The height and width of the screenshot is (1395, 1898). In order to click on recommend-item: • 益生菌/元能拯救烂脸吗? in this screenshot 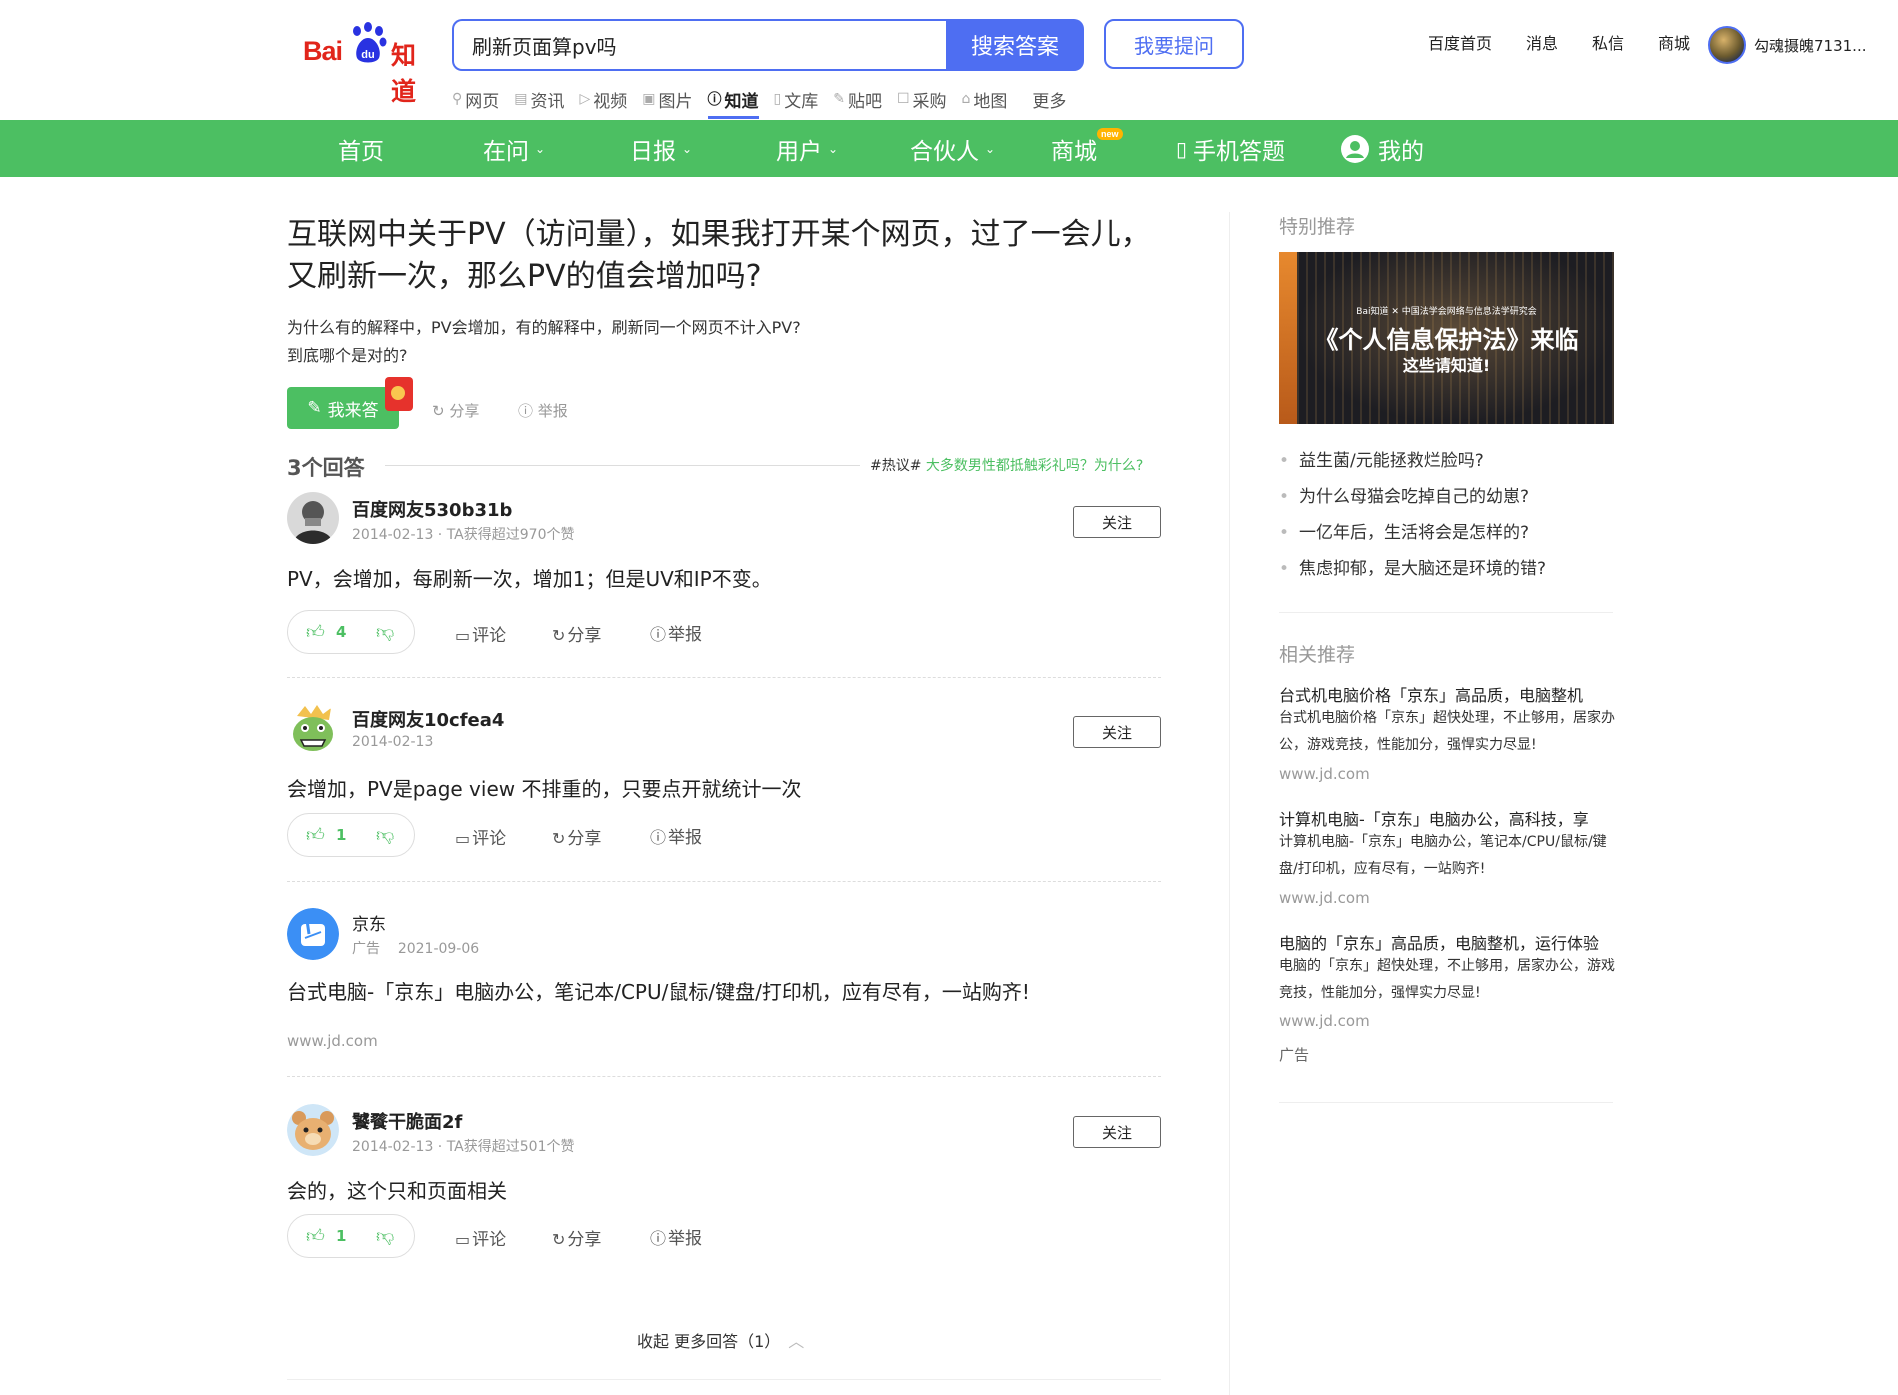, I will do `click(1381, 458)`.